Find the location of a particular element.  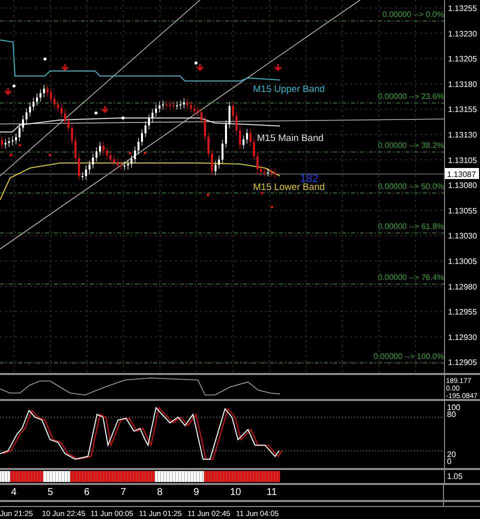

fibonacci-level-label: 0.00000 --> 38.2% is located at coordinates (411, 145).